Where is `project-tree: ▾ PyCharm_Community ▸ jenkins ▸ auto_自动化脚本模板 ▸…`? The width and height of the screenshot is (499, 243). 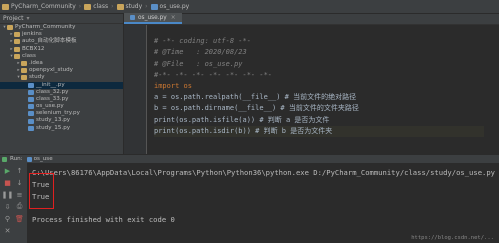
project-tree: ▾ PyCharm_Community ▸ jenkins ▸ auto_自动化脚本模板 ▸… is located at coordinates (61, 78).